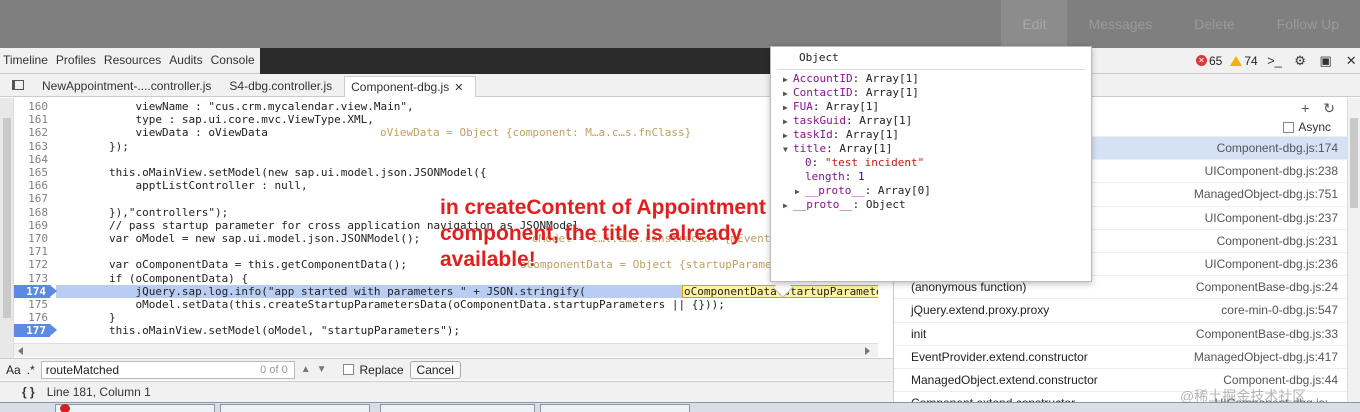  What do you see at coordinates (234, 60) in the screenshot?
I see `menu-console: Console` at bounding box center [234, 60].